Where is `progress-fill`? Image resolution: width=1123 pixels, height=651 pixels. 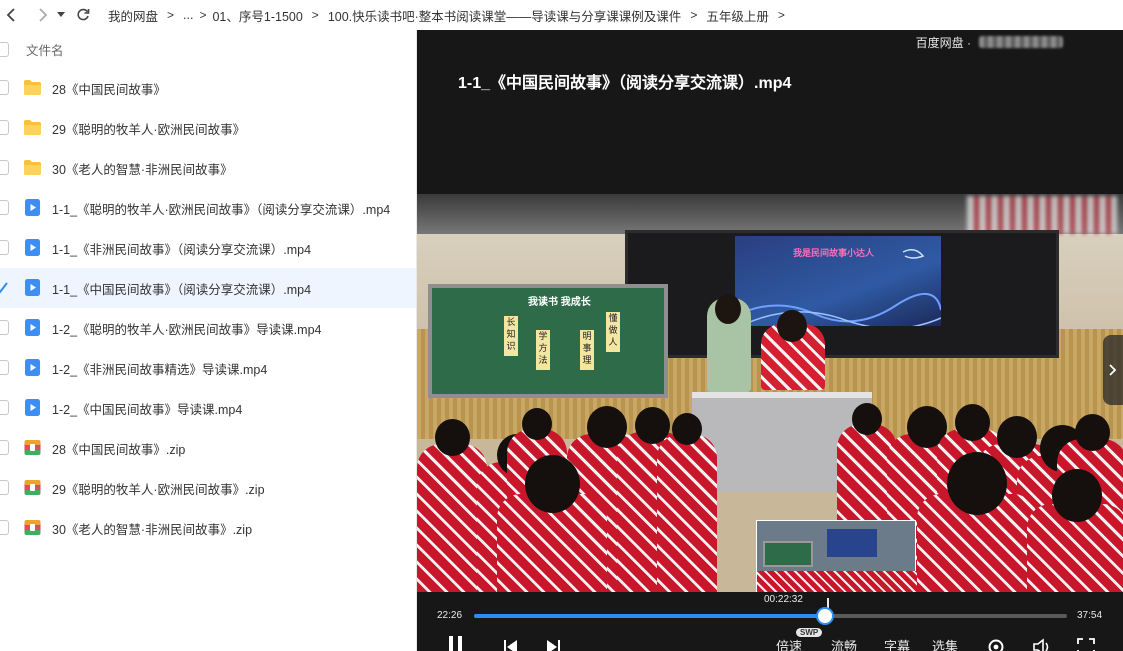
progress-fill is located at coordinates (649, 616).